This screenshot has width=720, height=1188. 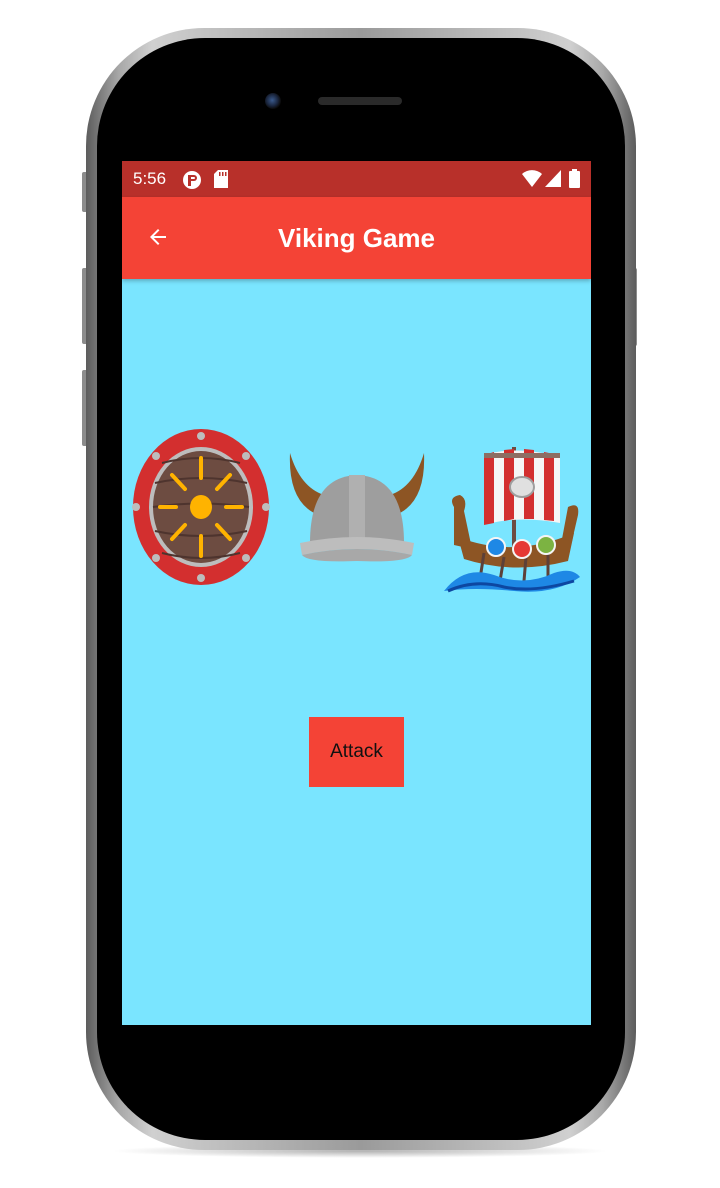 What do you see at coordinates (574, 180) in the screenshot?
I see `battery-icon` at bounding box center [574, 180].